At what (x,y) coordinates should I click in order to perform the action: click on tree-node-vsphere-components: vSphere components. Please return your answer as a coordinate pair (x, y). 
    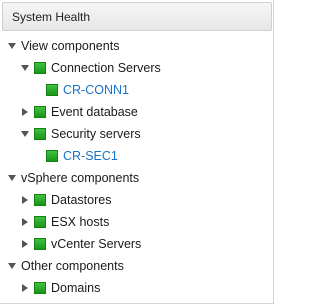
    Looking at the image, I should click on (73, 178).